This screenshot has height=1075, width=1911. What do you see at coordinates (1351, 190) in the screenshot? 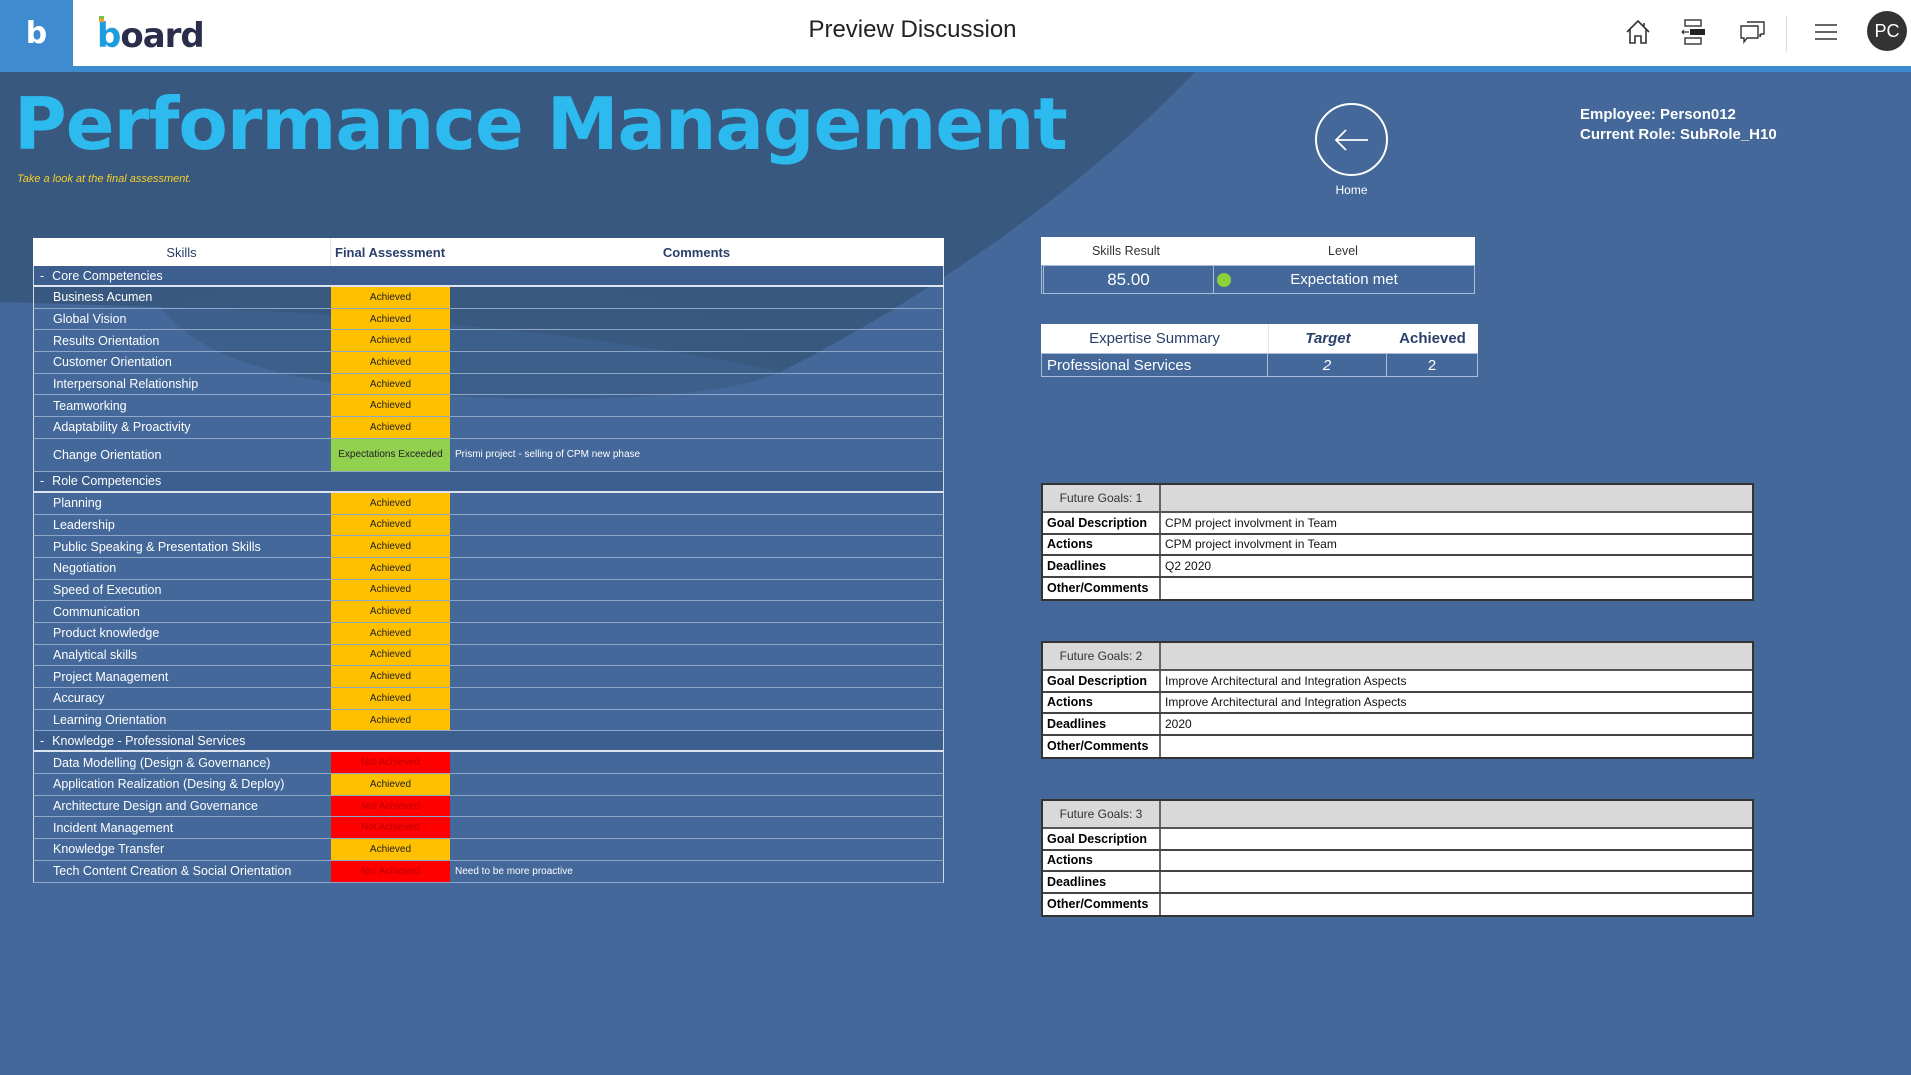
I see `home-label: Home` at bounding box center [1351, 190].